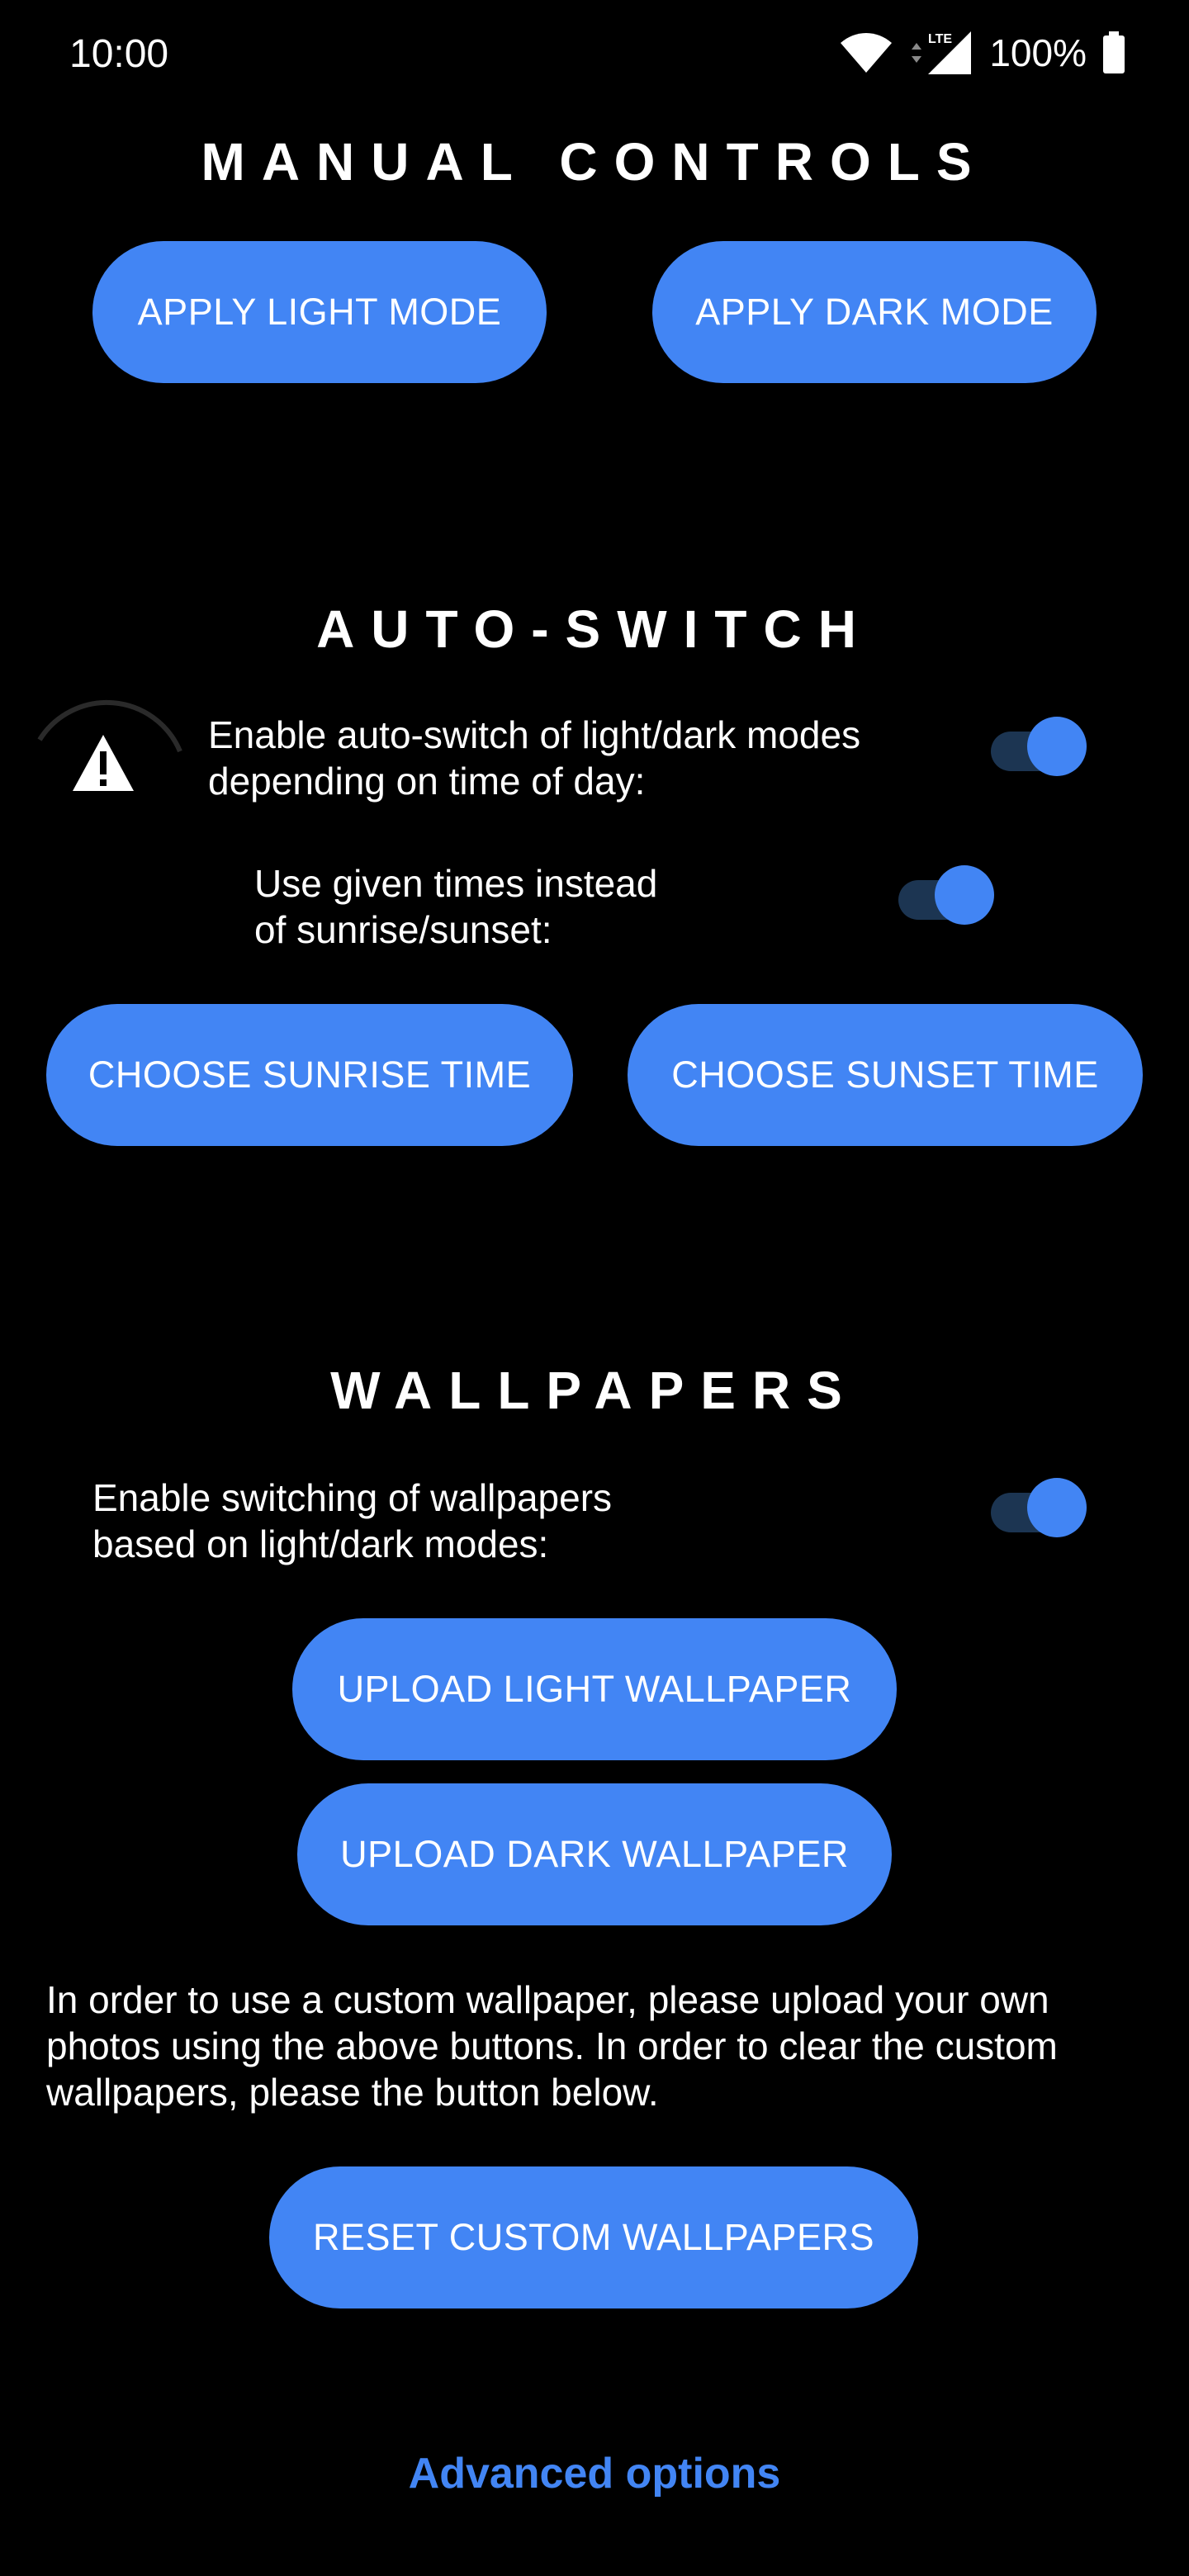 The height and width of the screenshot is (2576, 1189). Describe the element at coordinates (109, 745) in the screenshot. I see `warning-icon` at that location.